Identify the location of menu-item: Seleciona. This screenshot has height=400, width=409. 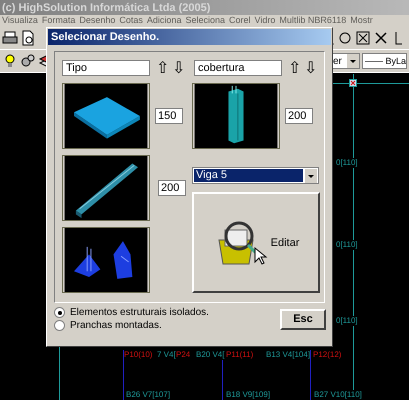
(205, 20).